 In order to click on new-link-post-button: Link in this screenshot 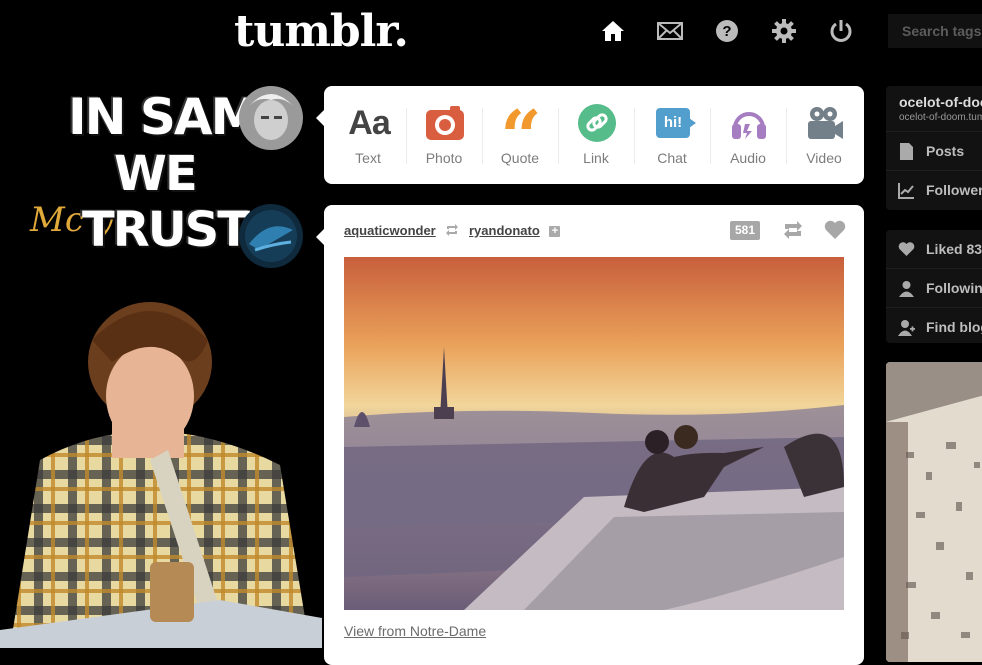, I will do `click(596, 135)`.